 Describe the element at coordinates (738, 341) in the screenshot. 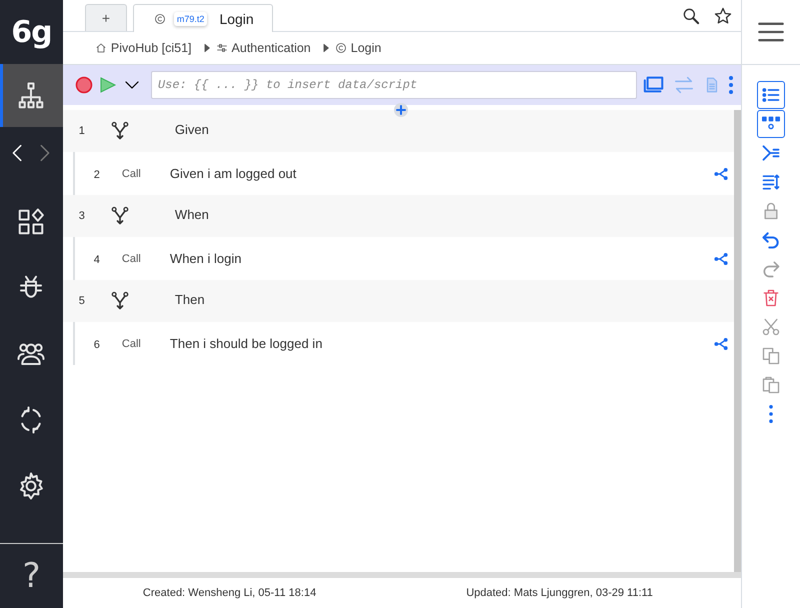

I see `scrollbar` at that location.